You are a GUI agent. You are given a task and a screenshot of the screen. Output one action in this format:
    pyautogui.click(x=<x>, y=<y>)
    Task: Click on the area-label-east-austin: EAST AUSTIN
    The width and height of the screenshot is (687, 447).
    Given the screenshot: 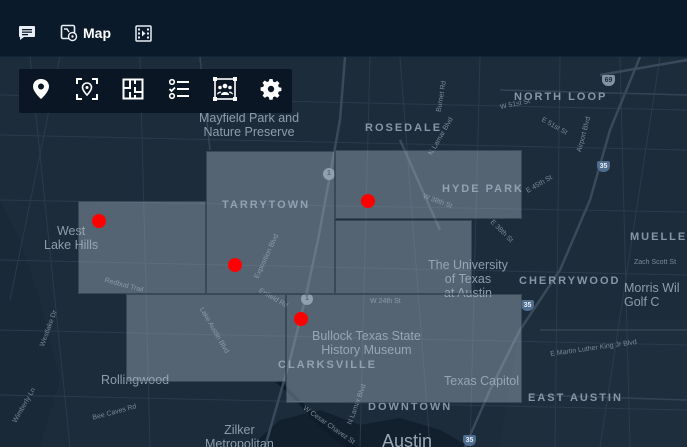 What is the action you would take?
    pyautogui.click(x=575, y=398)
    